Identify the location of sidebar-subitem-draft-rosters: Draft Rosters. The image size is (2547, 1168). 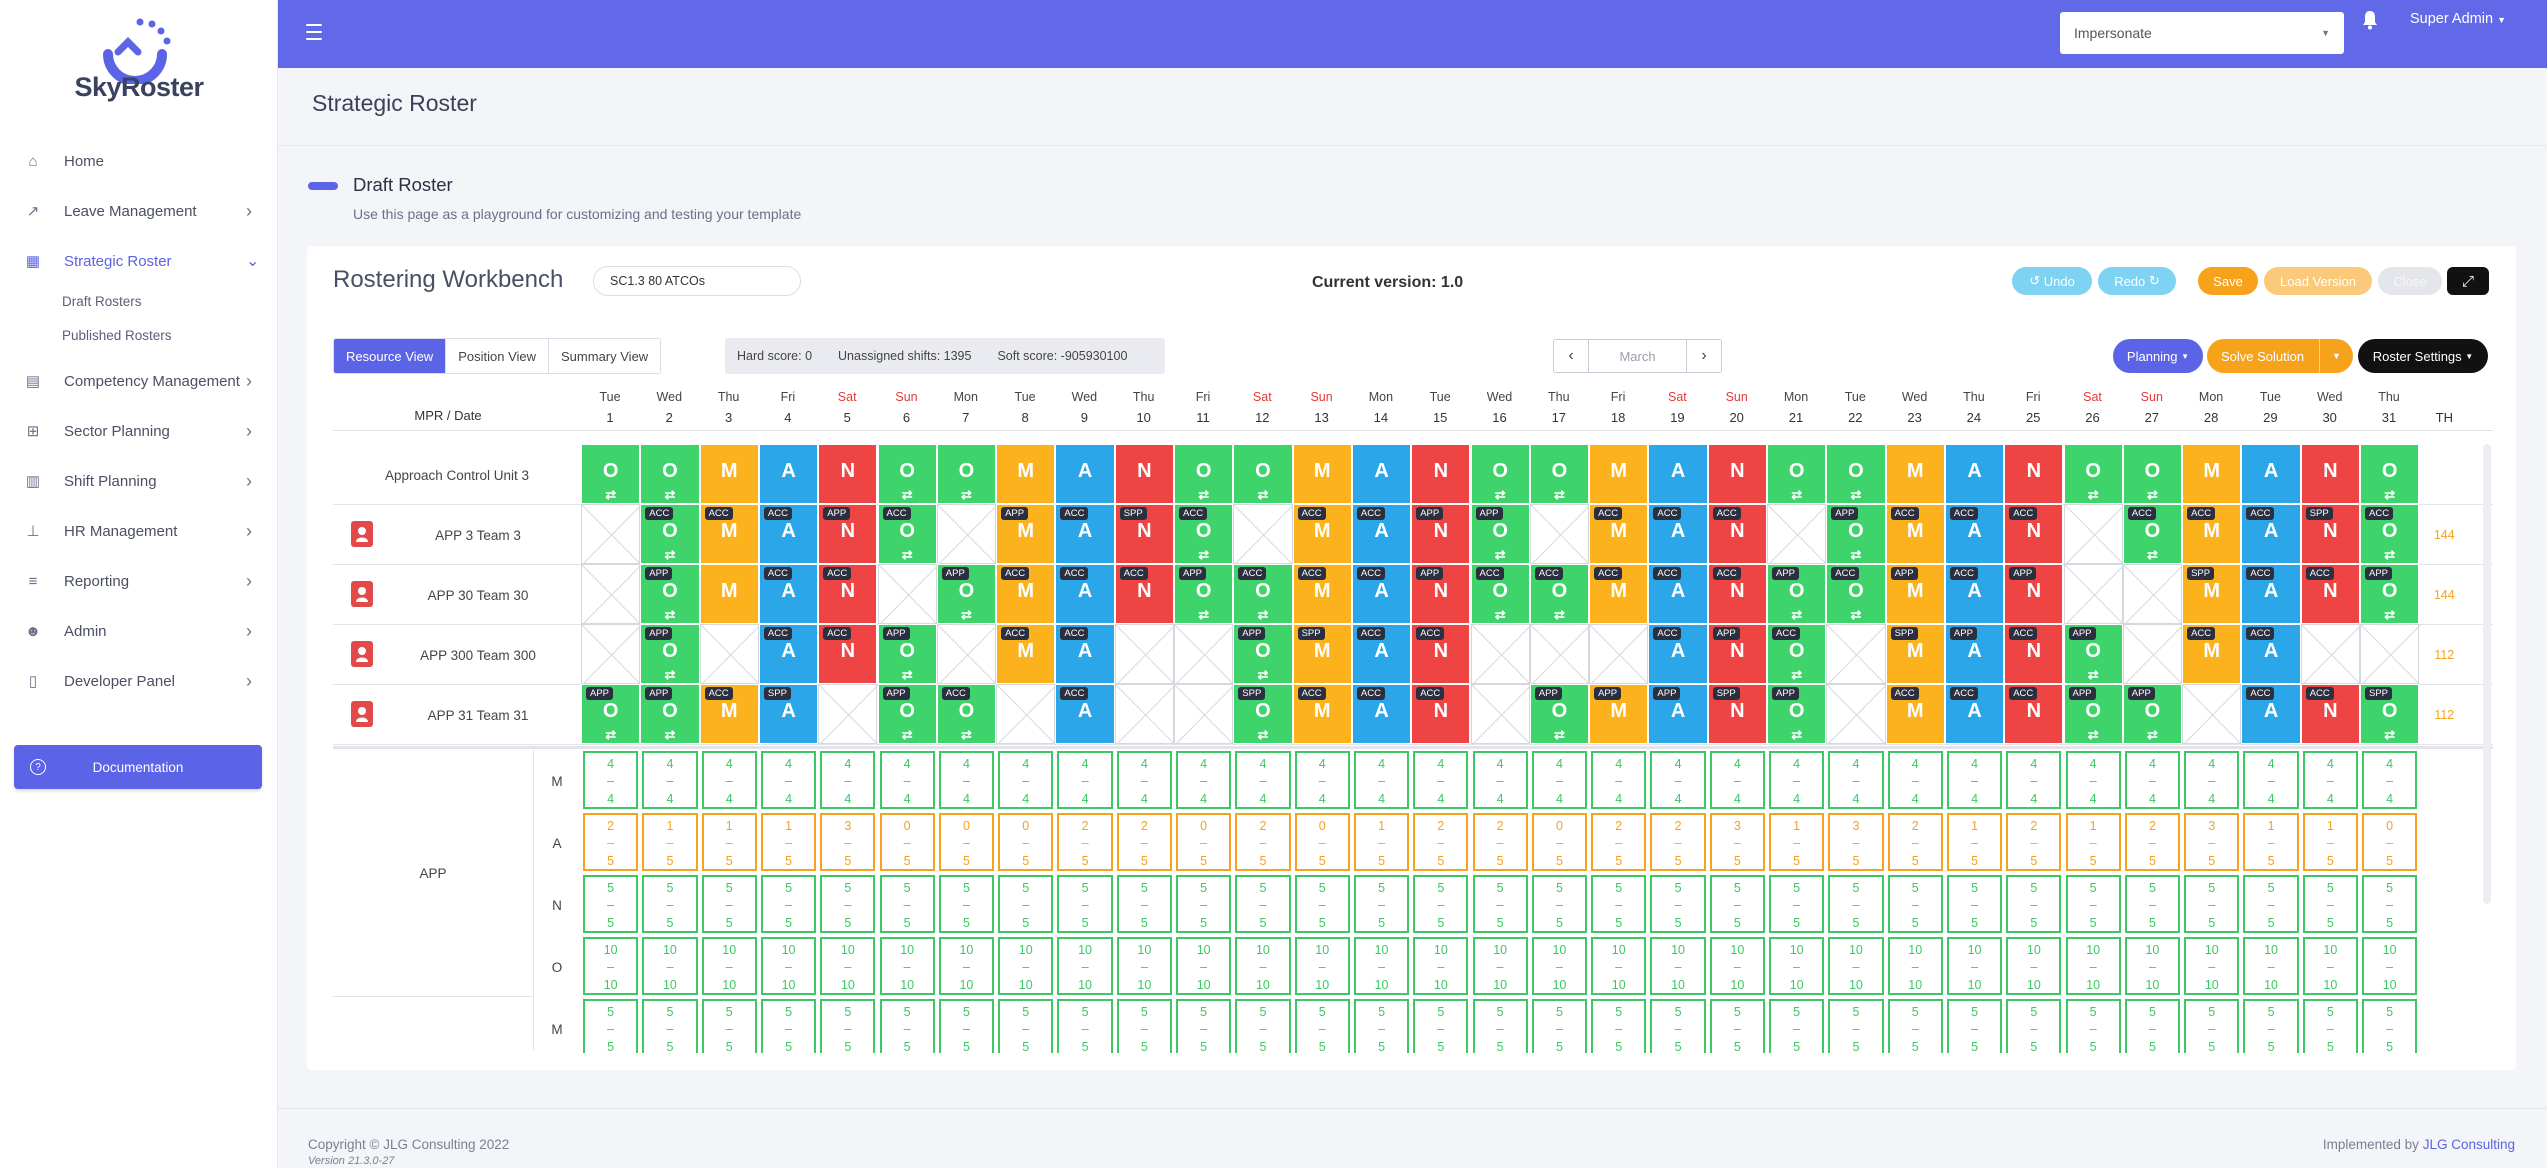
(102, 301).